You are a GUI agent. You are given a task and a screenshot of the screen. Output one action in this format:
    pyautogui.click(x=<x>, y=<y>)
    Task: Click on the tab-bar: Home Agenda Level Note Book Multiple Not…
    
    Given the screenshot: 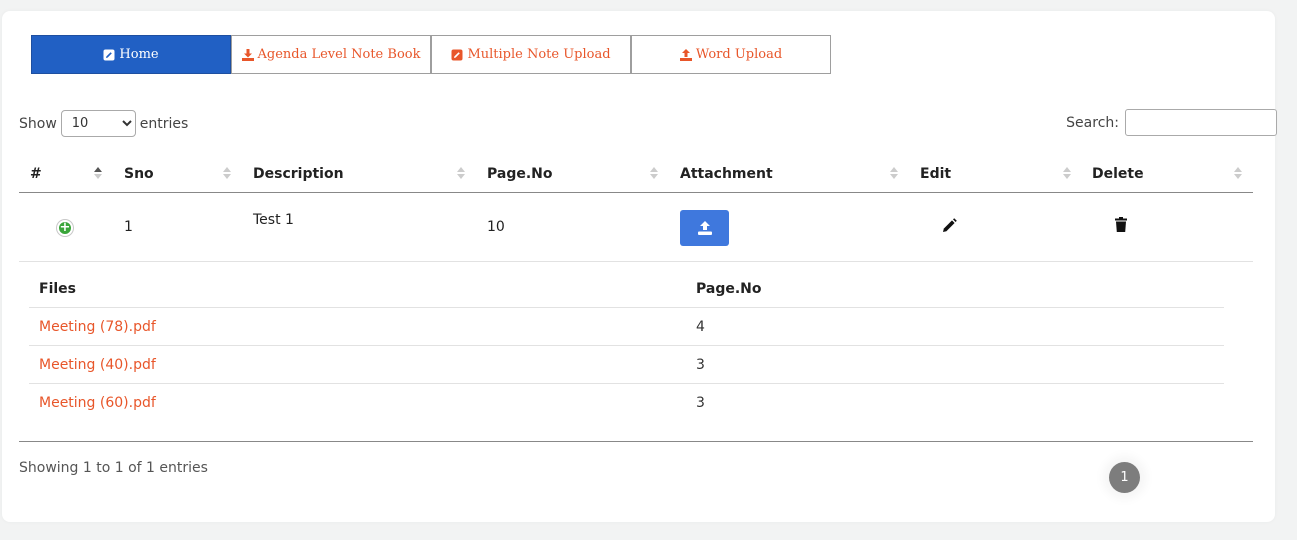 What is the action you would take?
    pyautogui.click(x=431, y=54)
    